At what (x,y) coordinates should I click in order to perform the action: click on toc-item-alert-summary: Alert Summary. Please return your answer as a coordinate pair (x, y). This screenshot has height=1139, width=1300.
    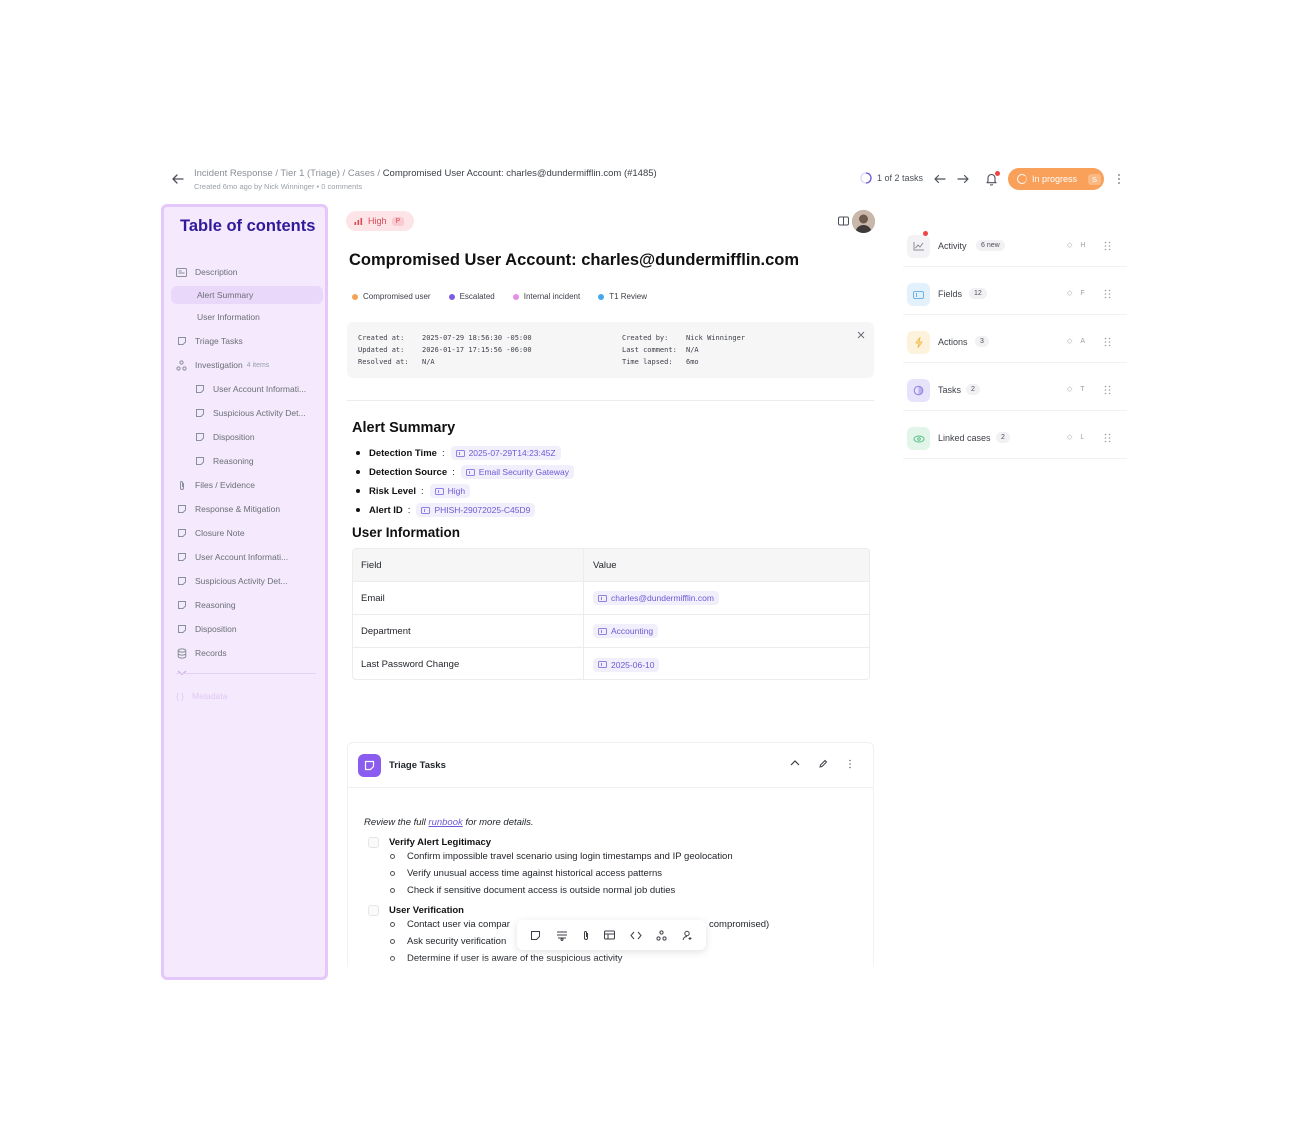
    Looking at the image, I should click on (247, 295).